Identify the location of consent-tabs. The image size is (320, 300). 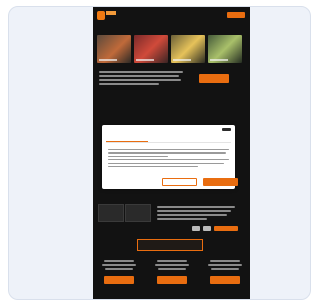
(168, 139).